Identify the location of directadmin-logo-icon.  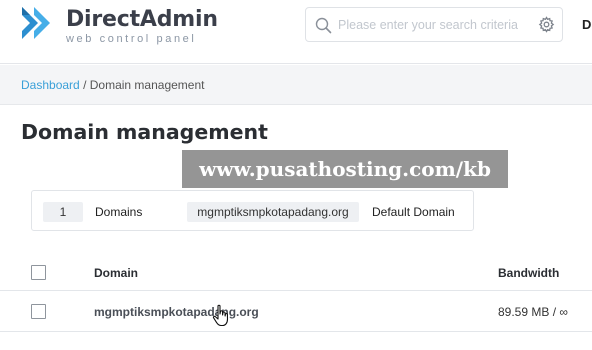
(36, 23).